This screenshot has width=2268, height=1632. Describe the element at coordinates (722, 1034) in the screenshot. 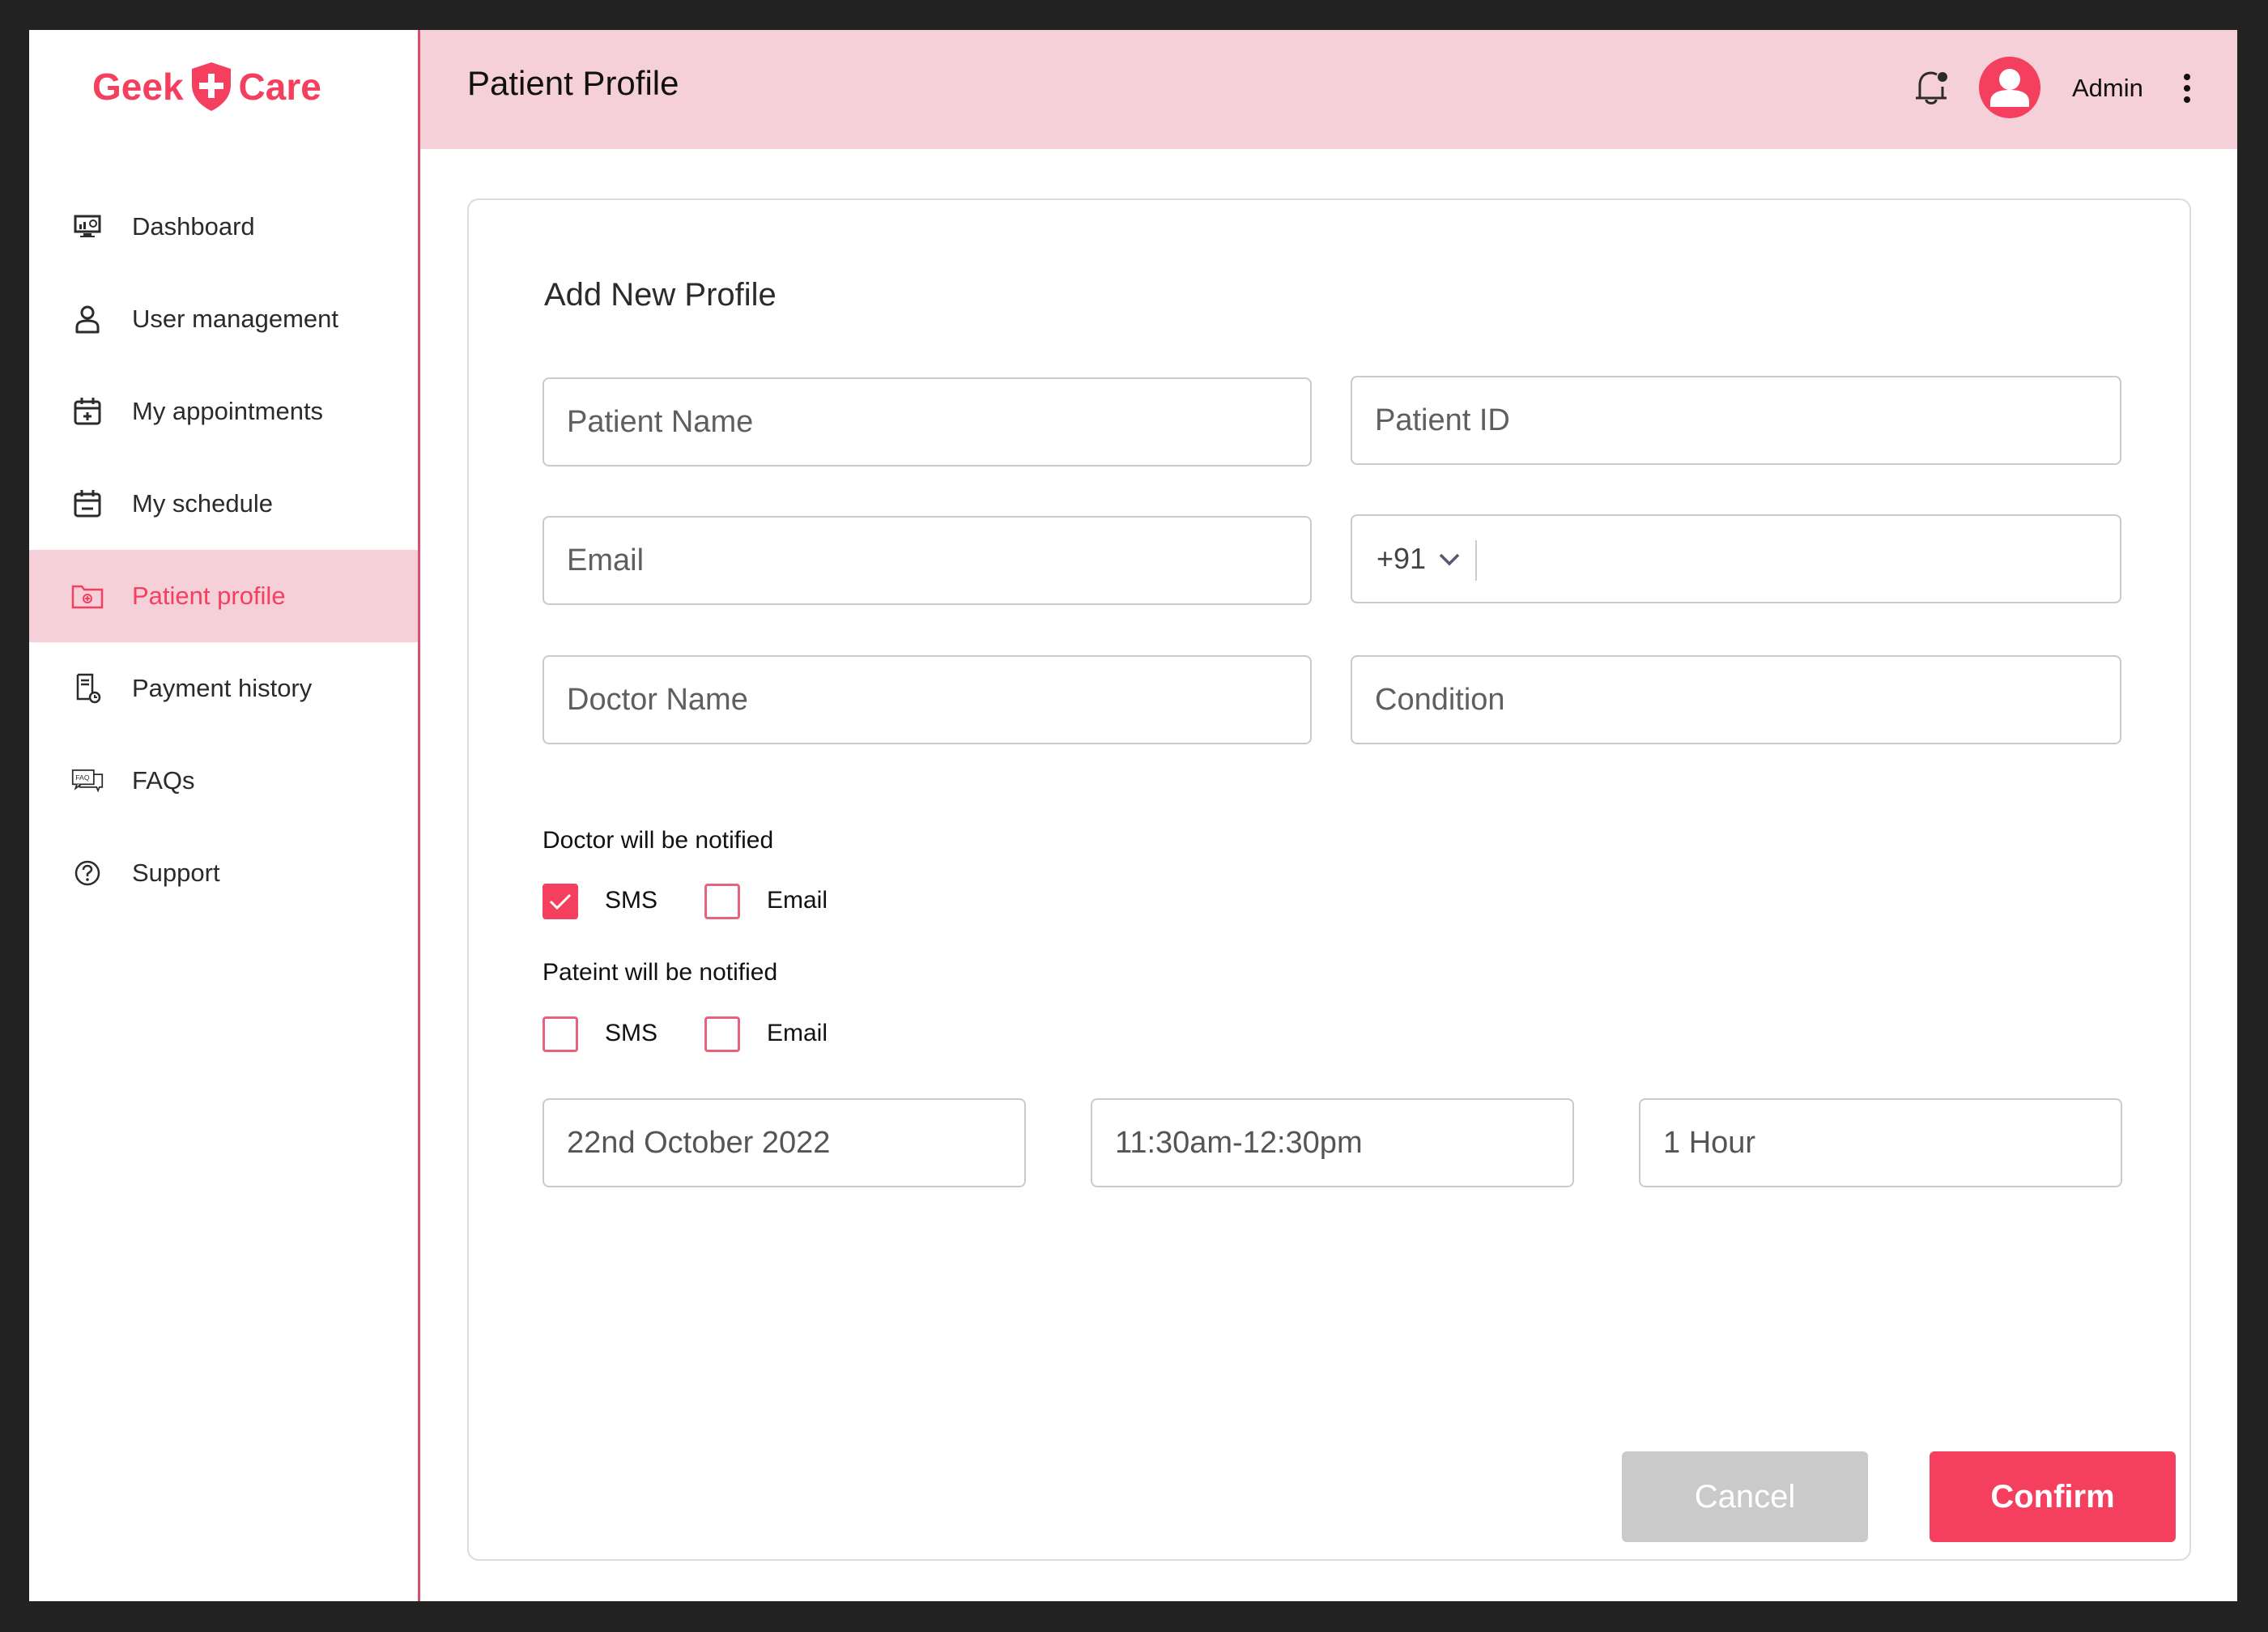

I see `patient-email-checkbox` at that location.